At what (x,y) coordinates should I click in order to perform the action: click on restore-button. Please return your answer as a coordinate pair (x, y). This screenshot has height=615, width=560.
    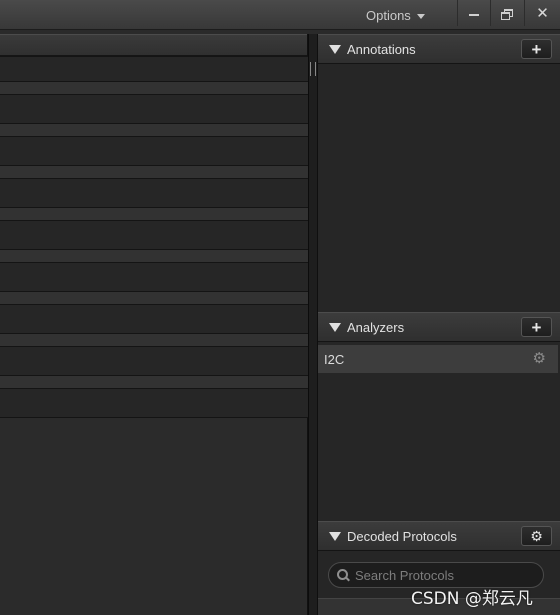
    Looking at the image, I should click on (506, 13).